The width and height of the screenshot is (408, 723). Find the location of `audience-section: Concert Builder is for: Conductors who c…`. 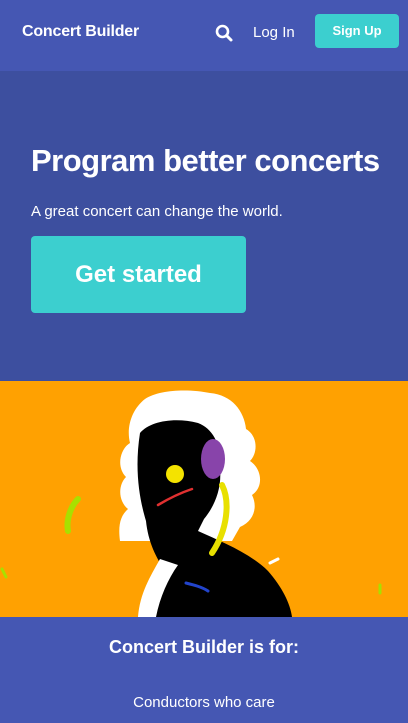

audience-section: Concert Builder is for: Conductors who c… is located at coordinates (204, 670).